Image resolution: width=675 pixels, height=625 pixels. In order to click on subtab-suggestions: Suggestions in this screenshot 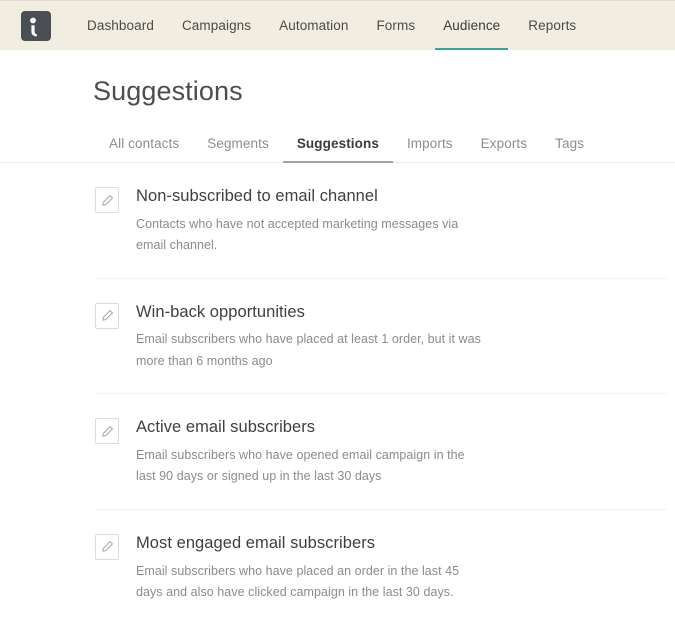, I will do `click(338, 149)`.